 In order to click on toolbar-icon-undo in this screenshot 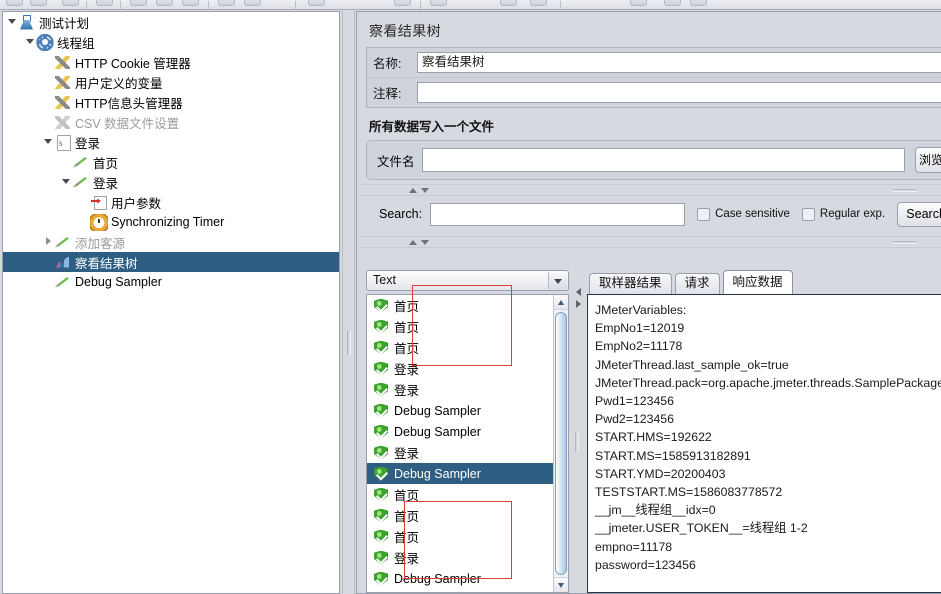, I will do `click(672, 3)`.